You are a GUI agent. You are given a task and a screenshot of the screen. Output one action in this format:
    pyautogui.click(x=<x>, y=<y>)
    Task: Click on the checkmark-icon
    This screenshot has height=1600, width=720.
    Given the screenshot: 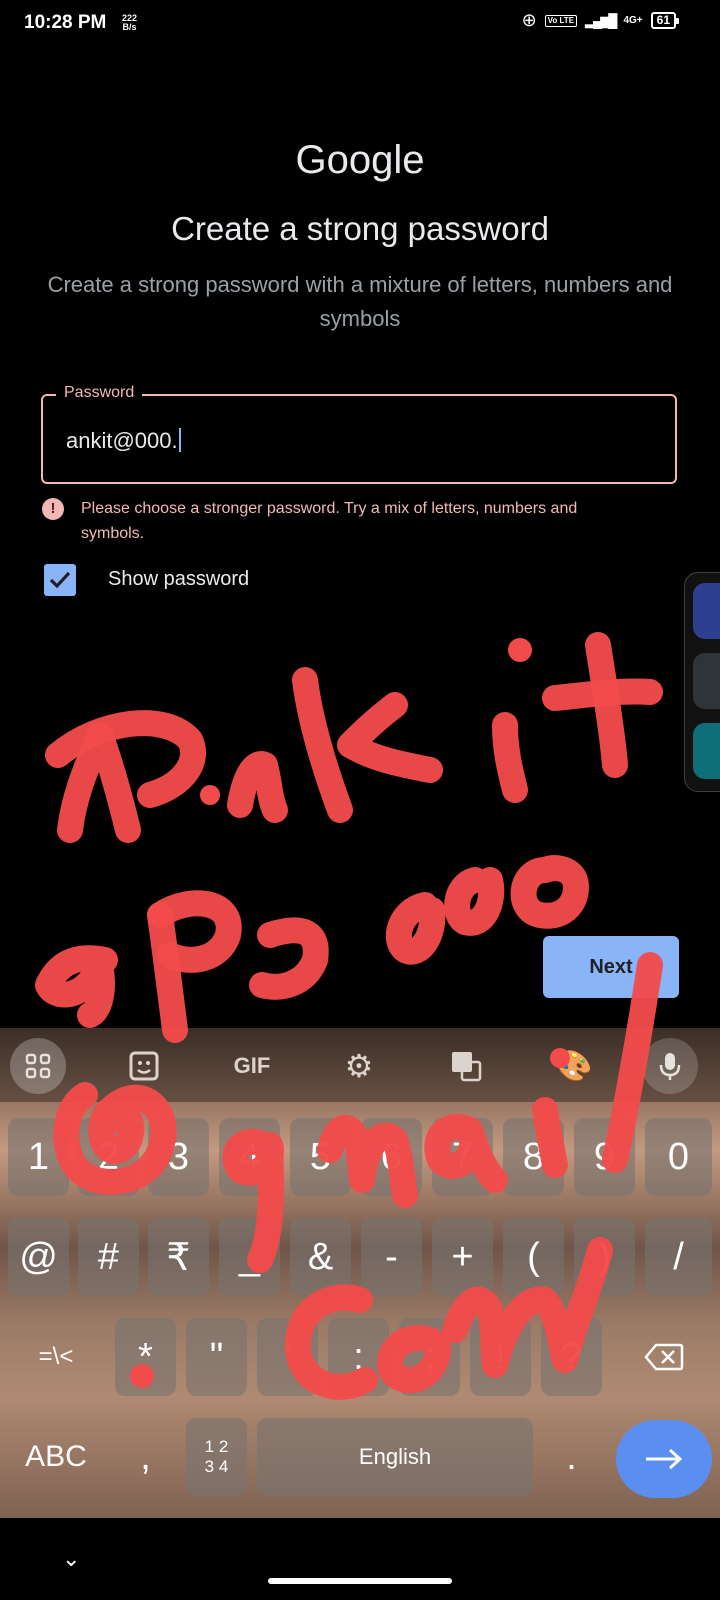 What is the action you would take?
    pyautogui.click(x=60, y=580)
    